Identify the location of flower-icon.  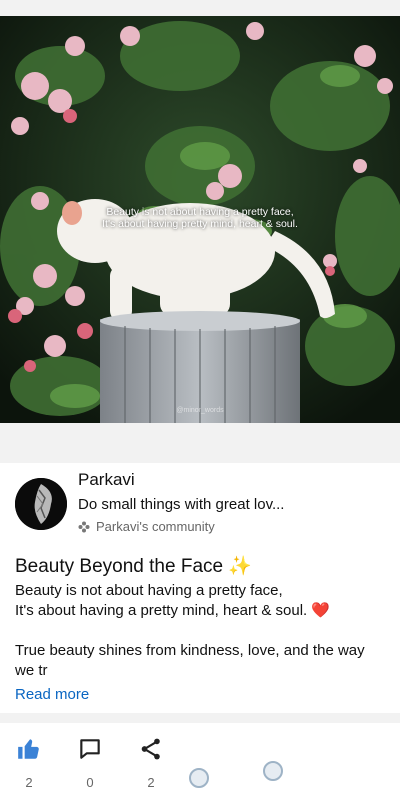
(84, 526).